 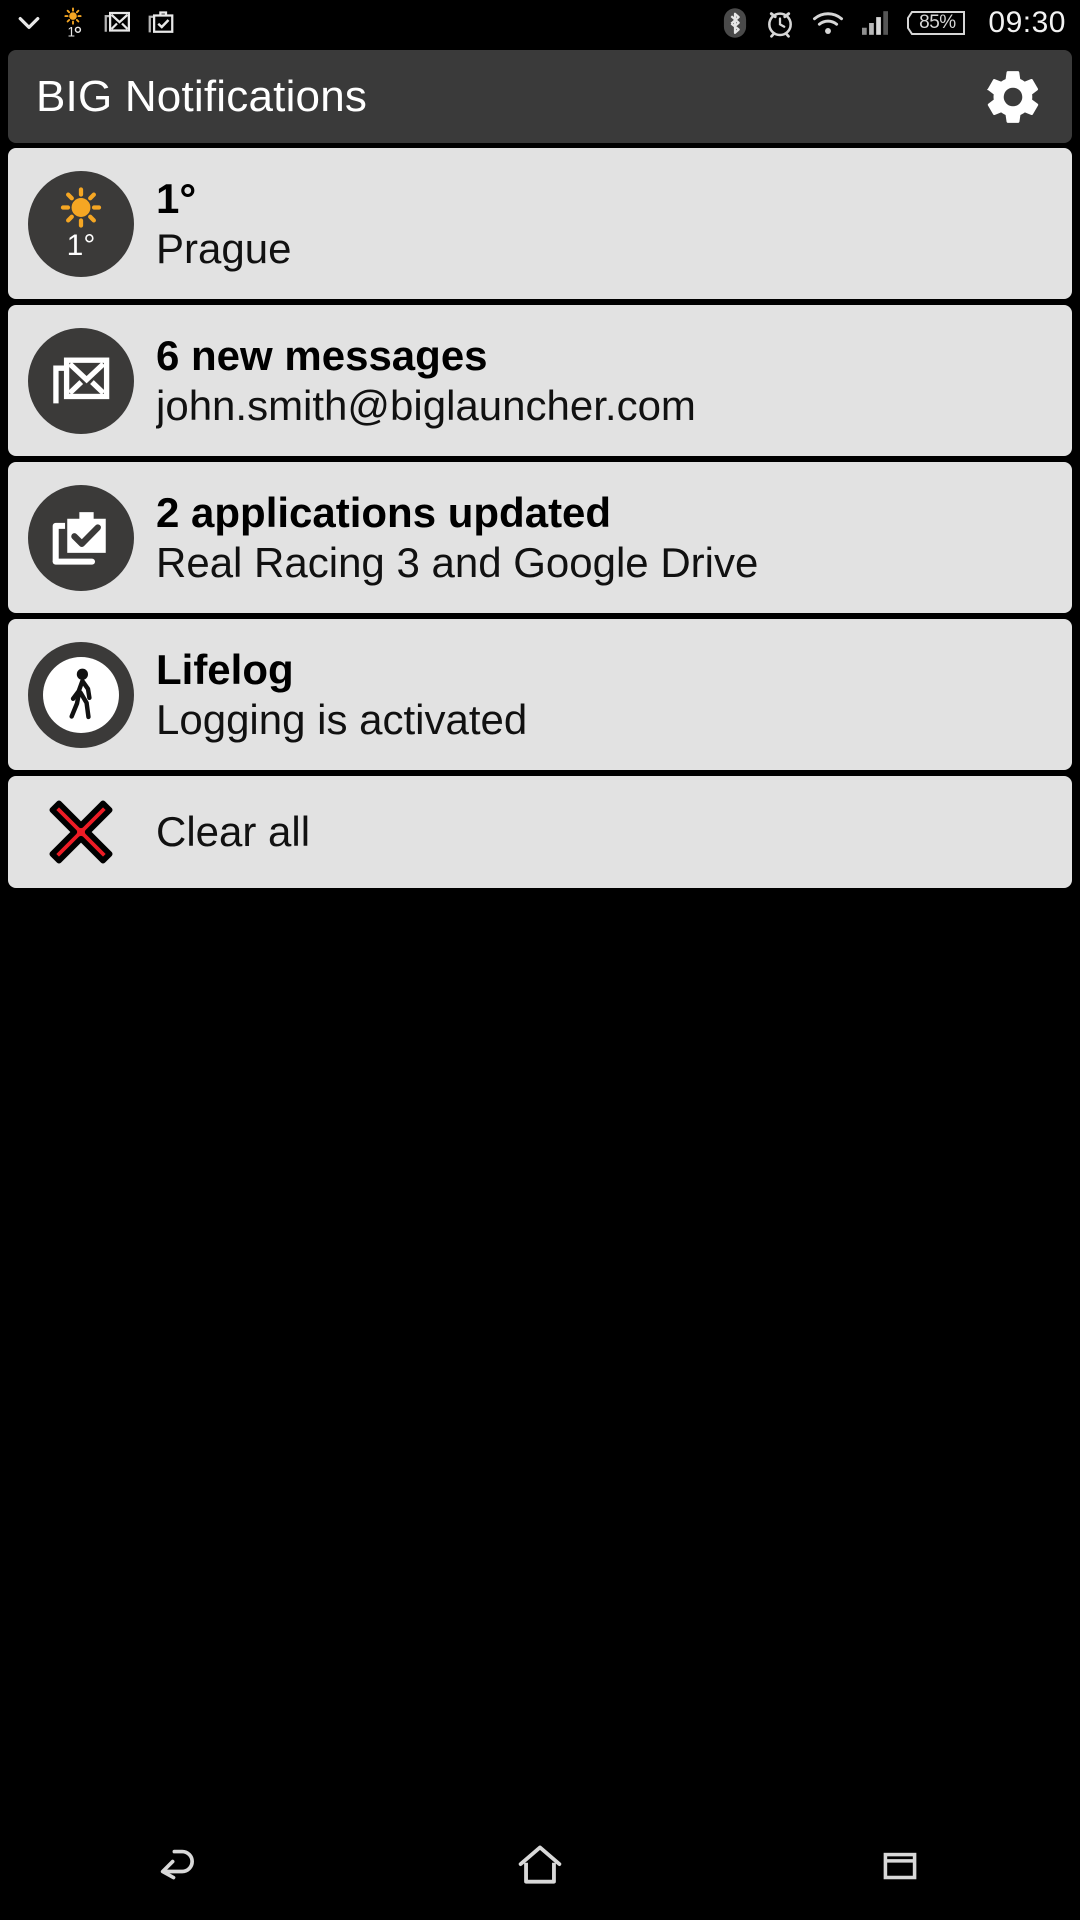 I want to click on app-header: BIG Notifications, so click(x=540, y=96).